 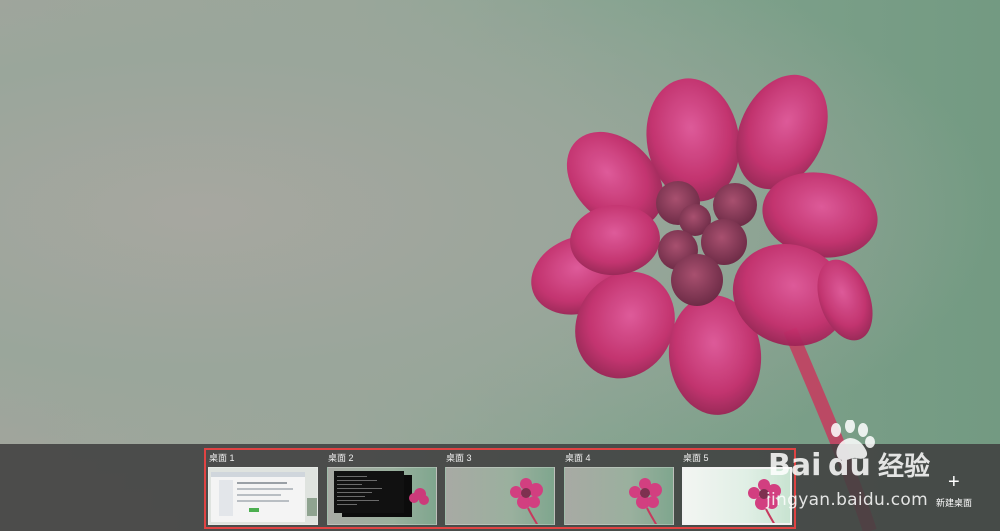 I want to click on desktop-4-label: 桌面 4, so click(x=578, y=458).